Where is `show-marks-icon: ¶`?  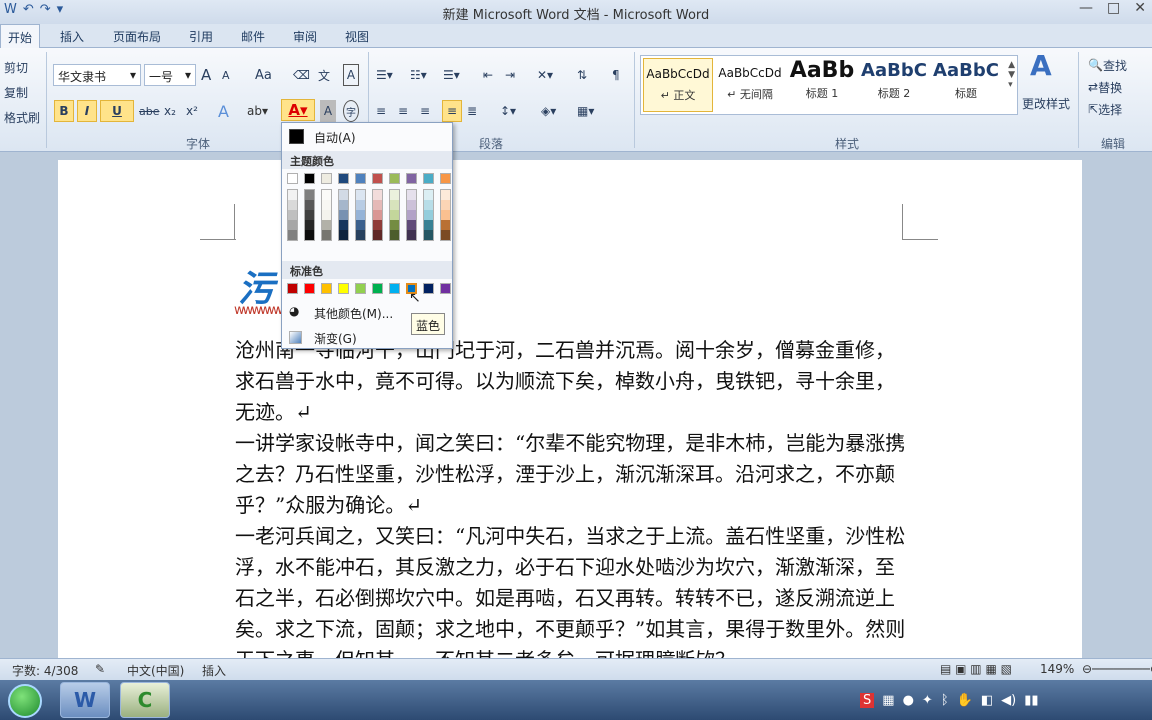
show-marks-icon: ¶ is located at coordinates (616, 75).